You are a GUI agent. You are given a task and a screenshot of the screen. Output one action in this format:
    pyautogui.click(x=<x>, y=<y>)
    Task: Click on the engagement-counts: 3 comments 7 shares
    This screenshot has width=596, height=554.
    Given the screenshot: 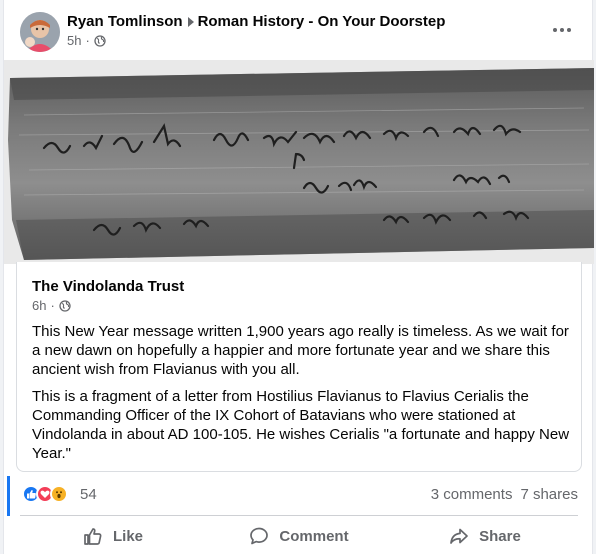 What is the action you would take?
    pyautogui.click(x=504, y=494)
    